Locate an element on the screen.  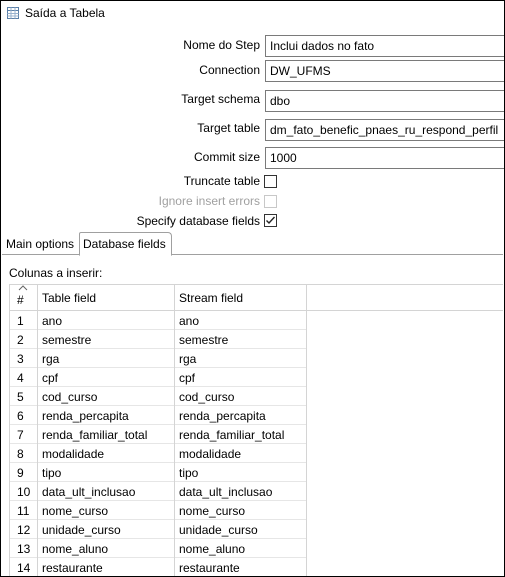
table-field-cell: tipo is located at coordinates (106, 472).